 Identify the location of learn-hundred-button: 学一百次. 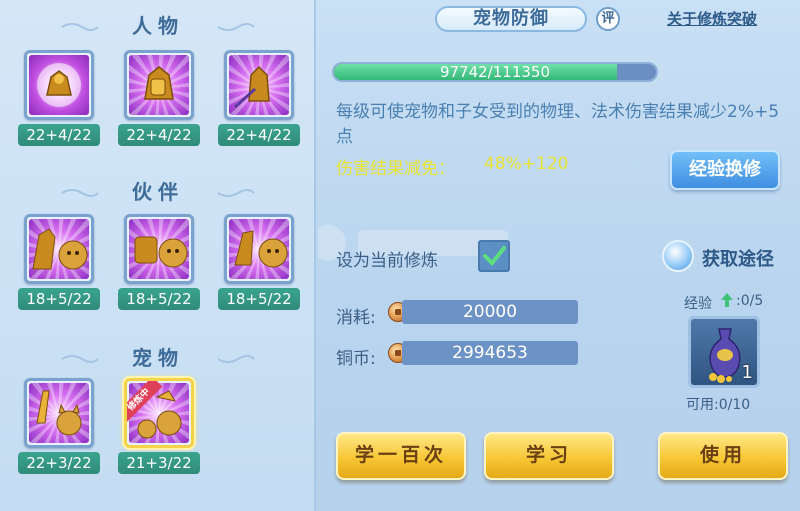
(401, 456).